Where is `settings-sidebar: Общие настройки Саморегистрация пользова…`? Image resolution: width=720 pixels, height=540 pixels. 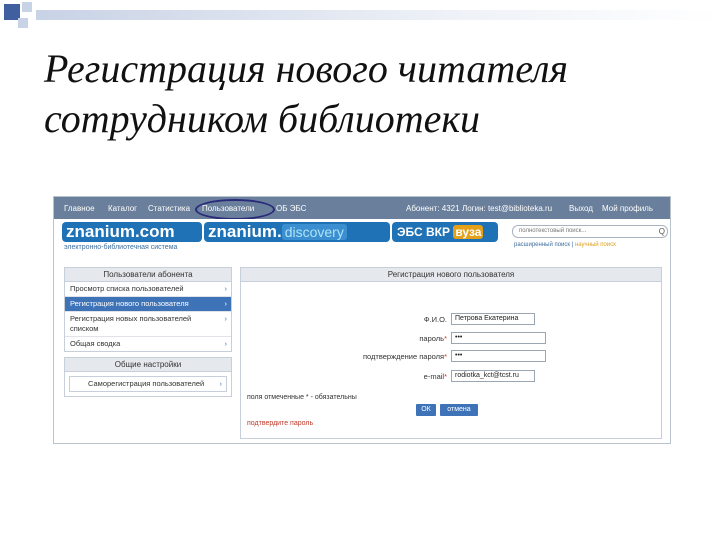
settings-sidebar: Общие настройки Саморегистрация пользова… is located at coordinates (148, 377).